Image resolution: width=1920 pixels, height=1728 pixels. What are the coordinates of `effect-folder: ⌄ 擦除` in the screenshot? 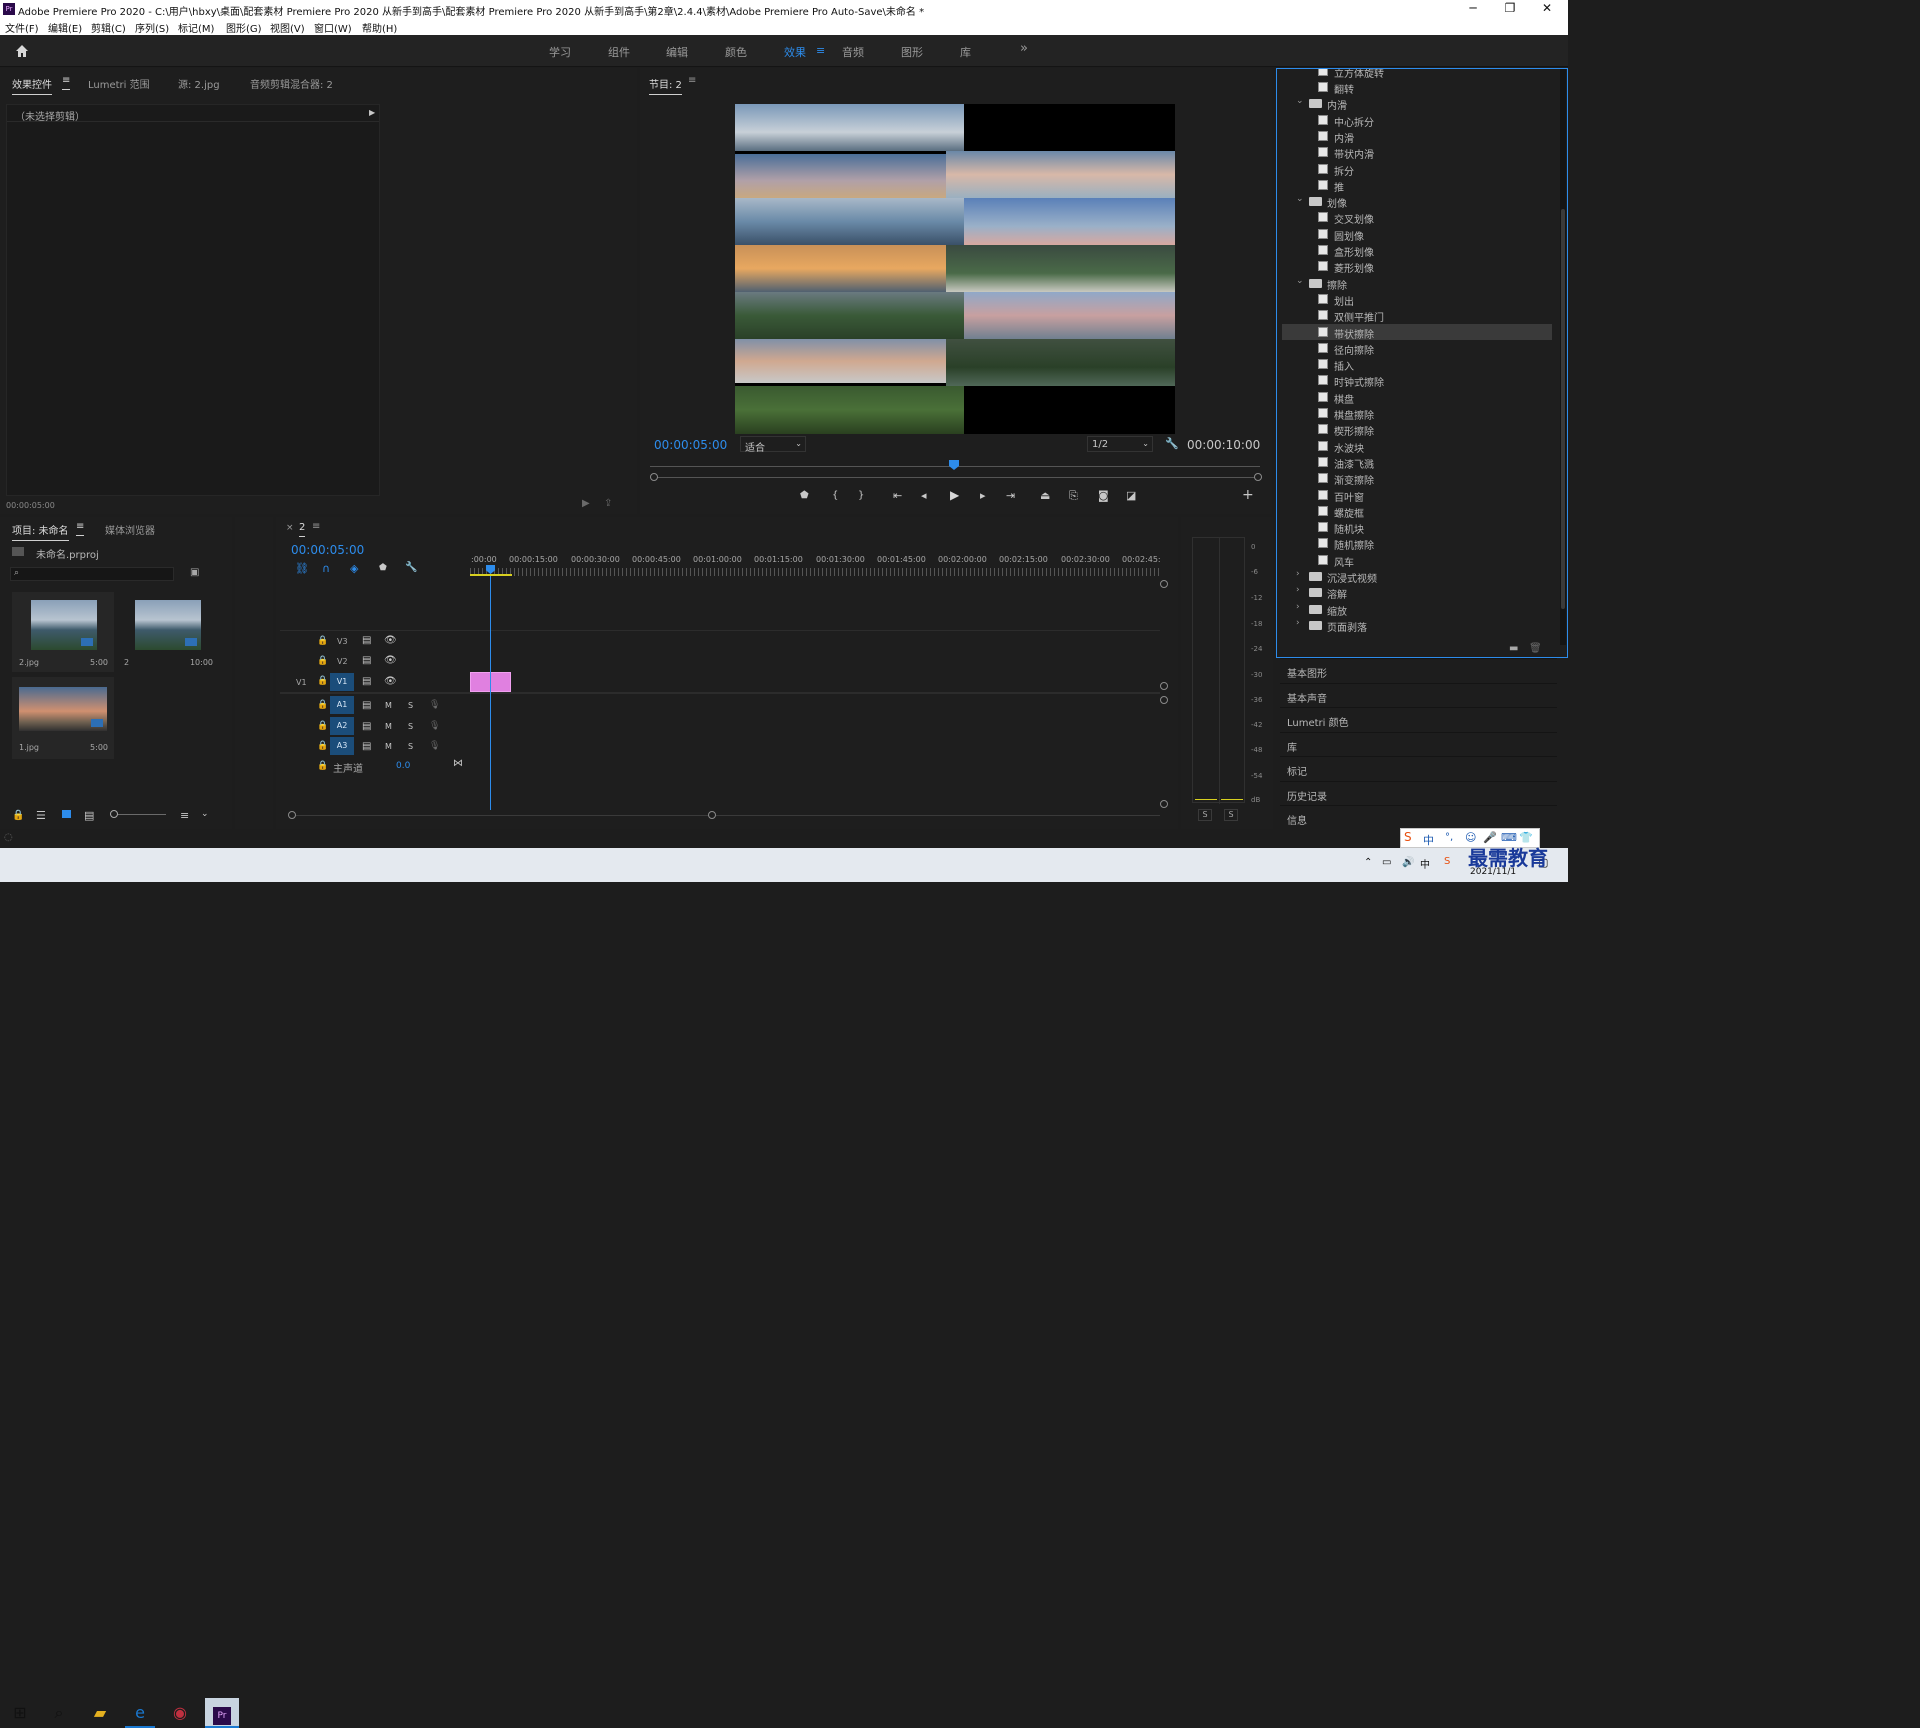 It's located at (1417, 283).